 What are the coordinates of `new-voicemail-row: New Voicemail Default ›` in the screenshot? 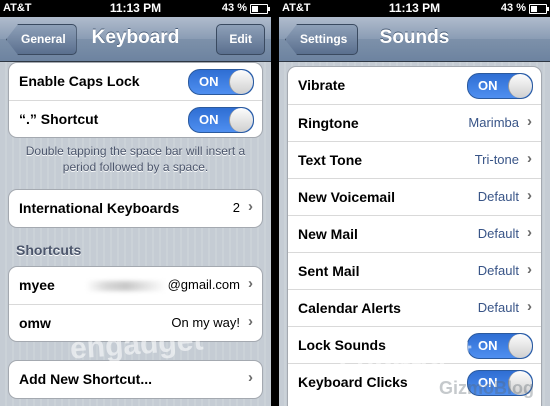 It's located at (414, 196).